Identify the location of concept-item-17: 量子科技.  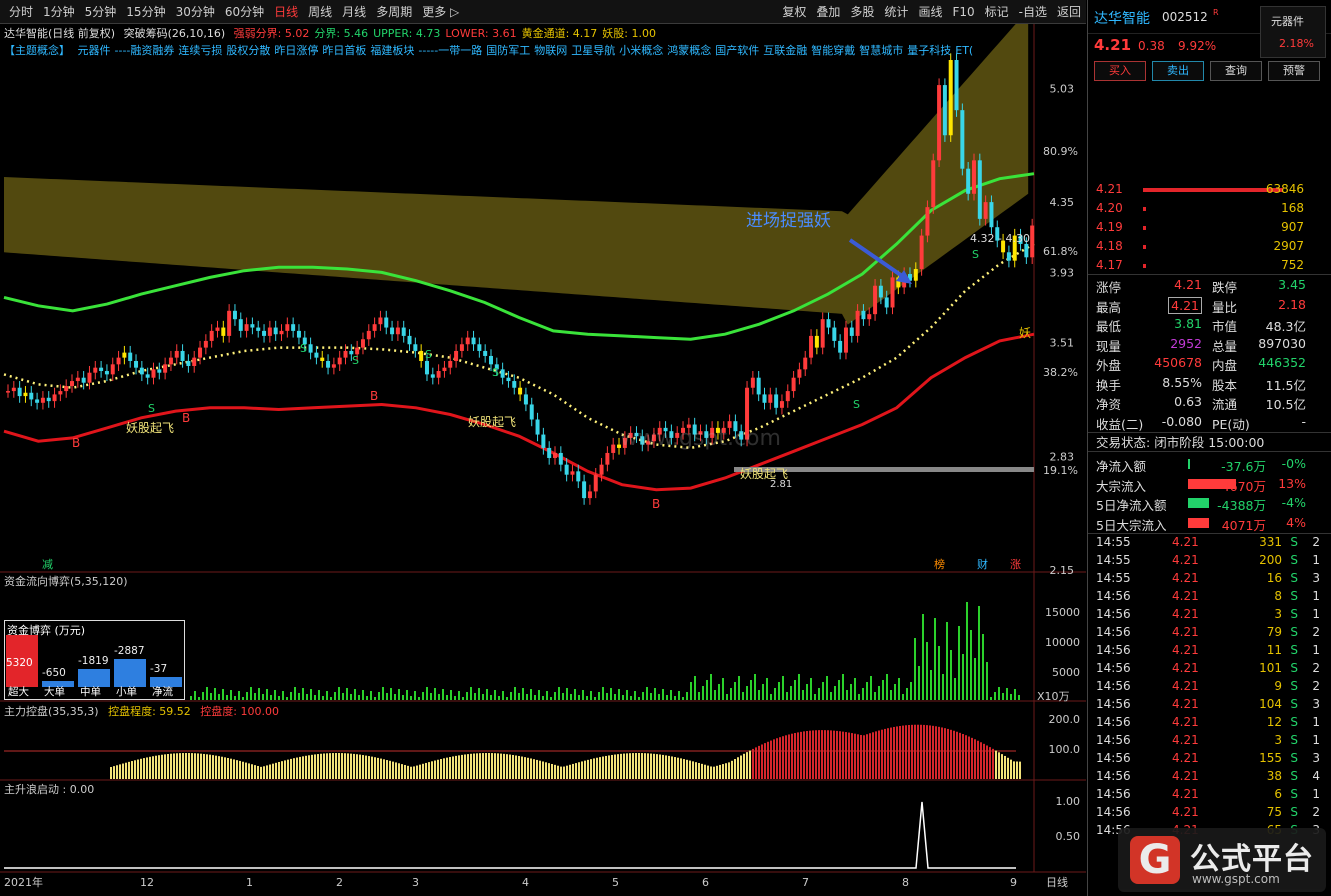
(929, 50).